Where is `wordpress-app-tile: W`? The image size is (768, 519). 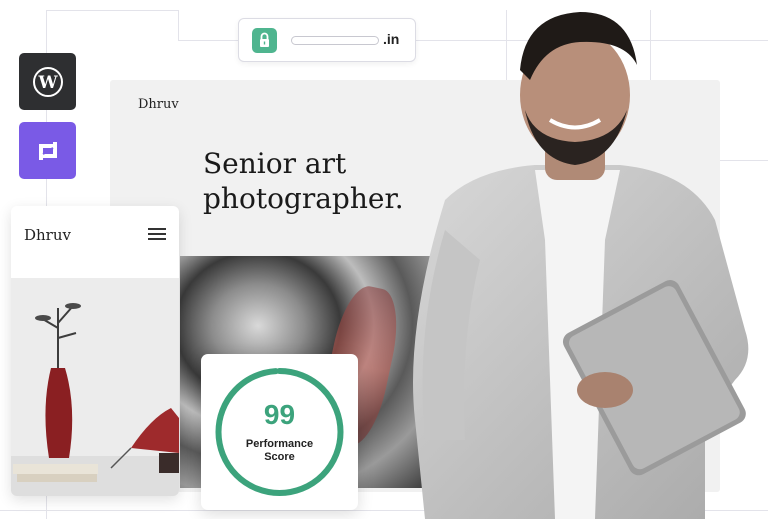 wordpress-app-tile: W is located at coordinates (47, 81).